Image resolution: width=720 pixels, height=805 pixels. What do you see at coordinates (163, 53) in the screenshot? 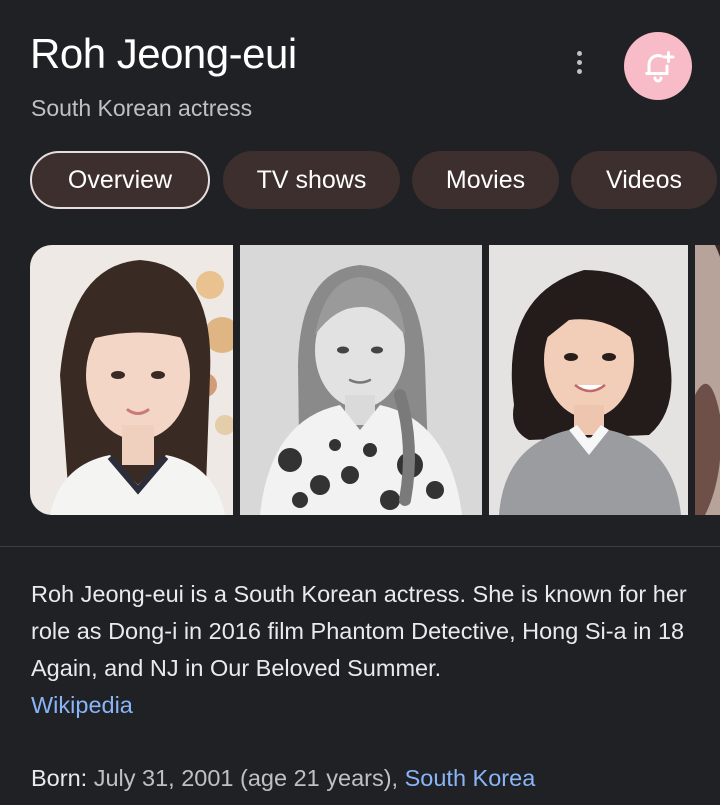
I see `page-title: Roh Jeong-eui` at bounding box center [163, 53].